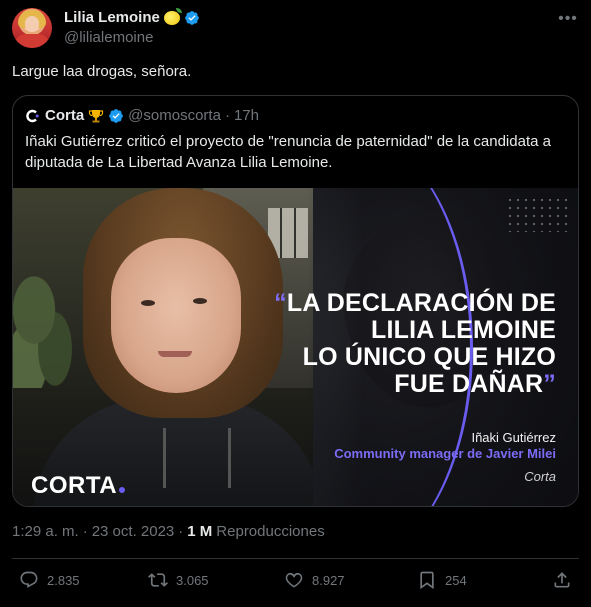  I want to click on like-count: 8.927, so click(328, 580).